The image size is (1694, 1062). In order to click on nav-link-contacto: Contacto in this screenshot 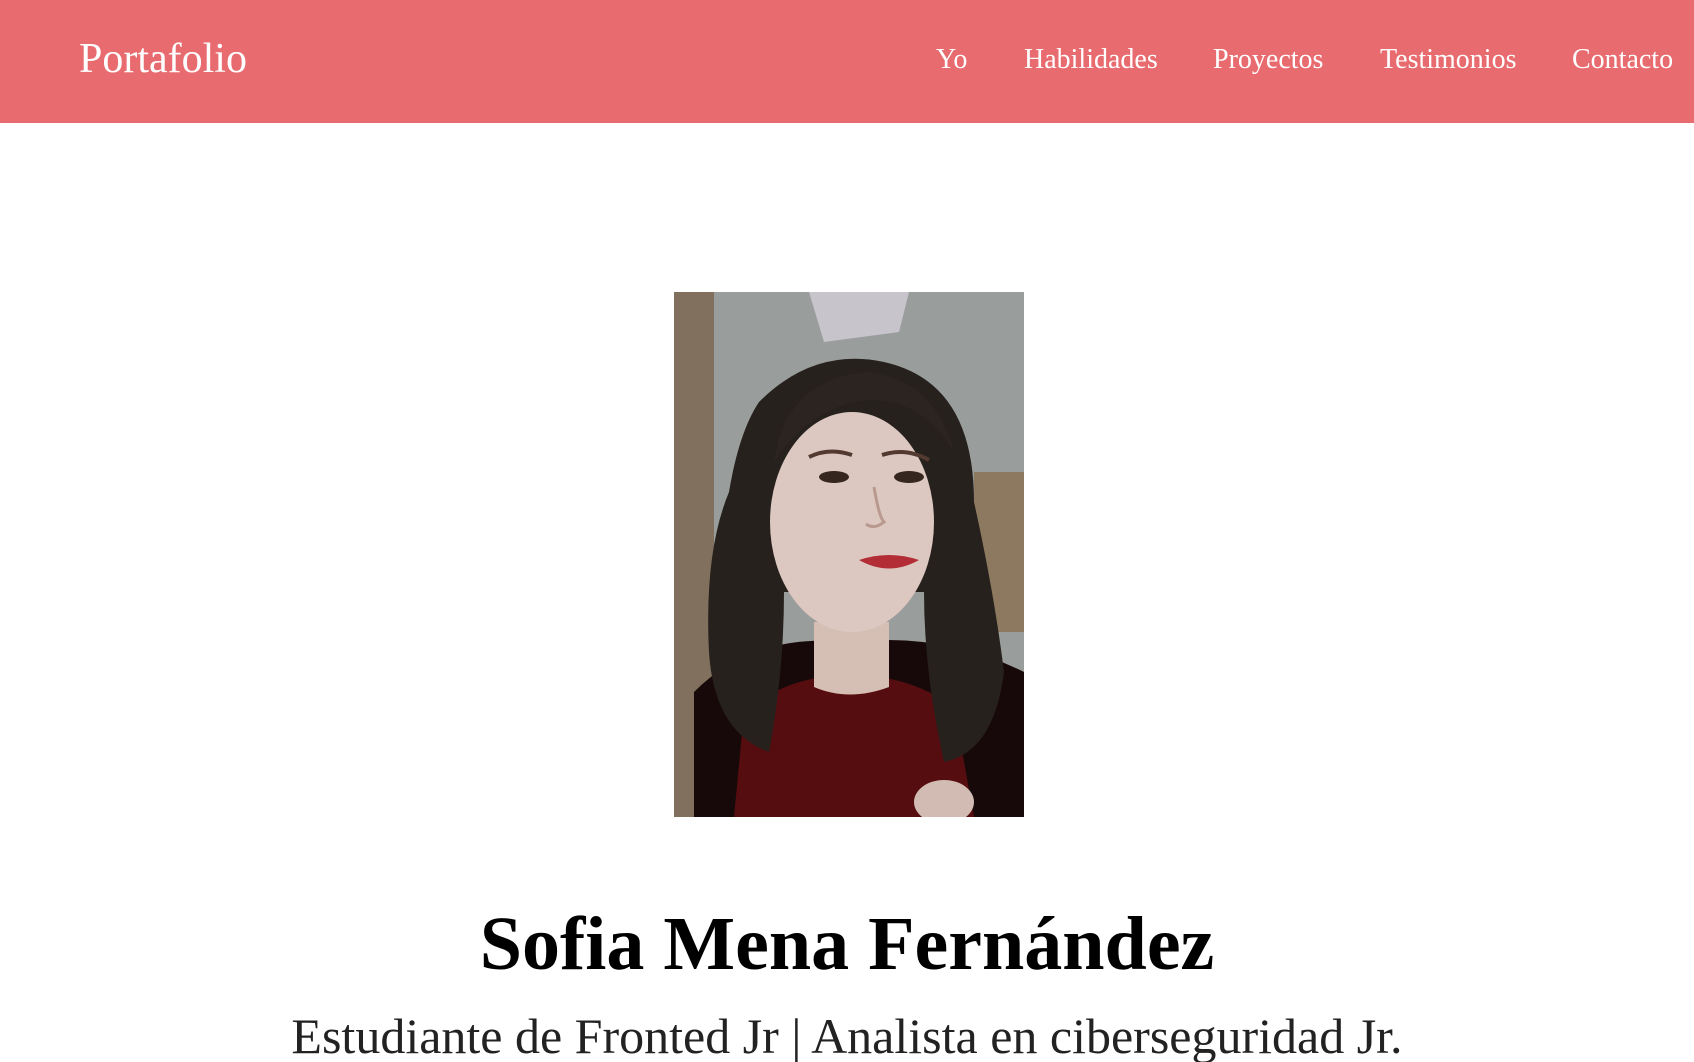, I will do `click(1622, 60)`.